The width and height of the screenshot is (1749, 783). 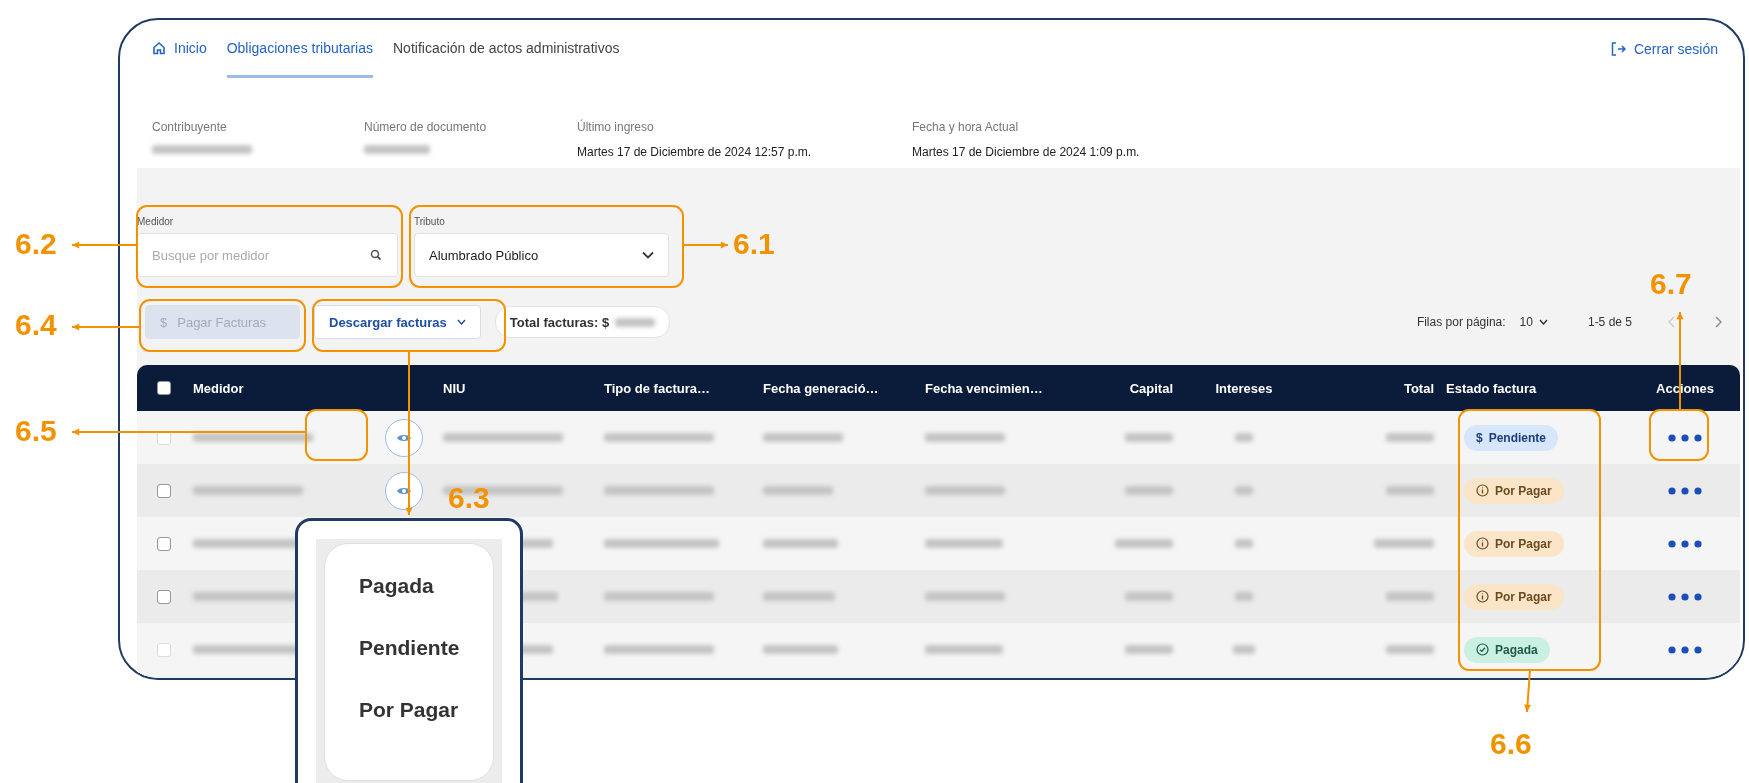 What do you see at coordinates (426, 648) in the screenshot?
I see `menu-item: Pendiente` at bounding box center [426, 648].